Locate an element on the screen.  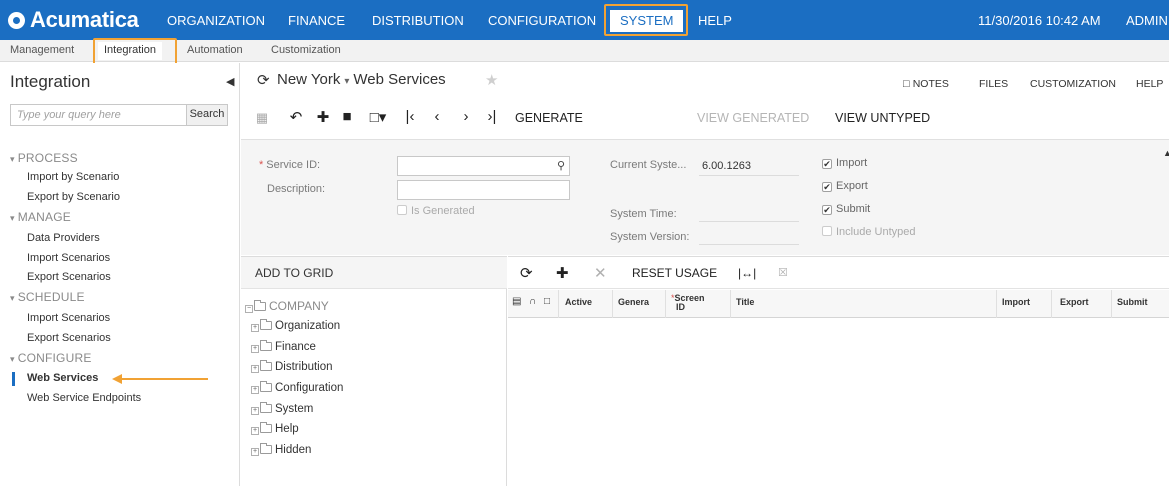
add-row-icon: ✚ is located at coordinates (562, 273).